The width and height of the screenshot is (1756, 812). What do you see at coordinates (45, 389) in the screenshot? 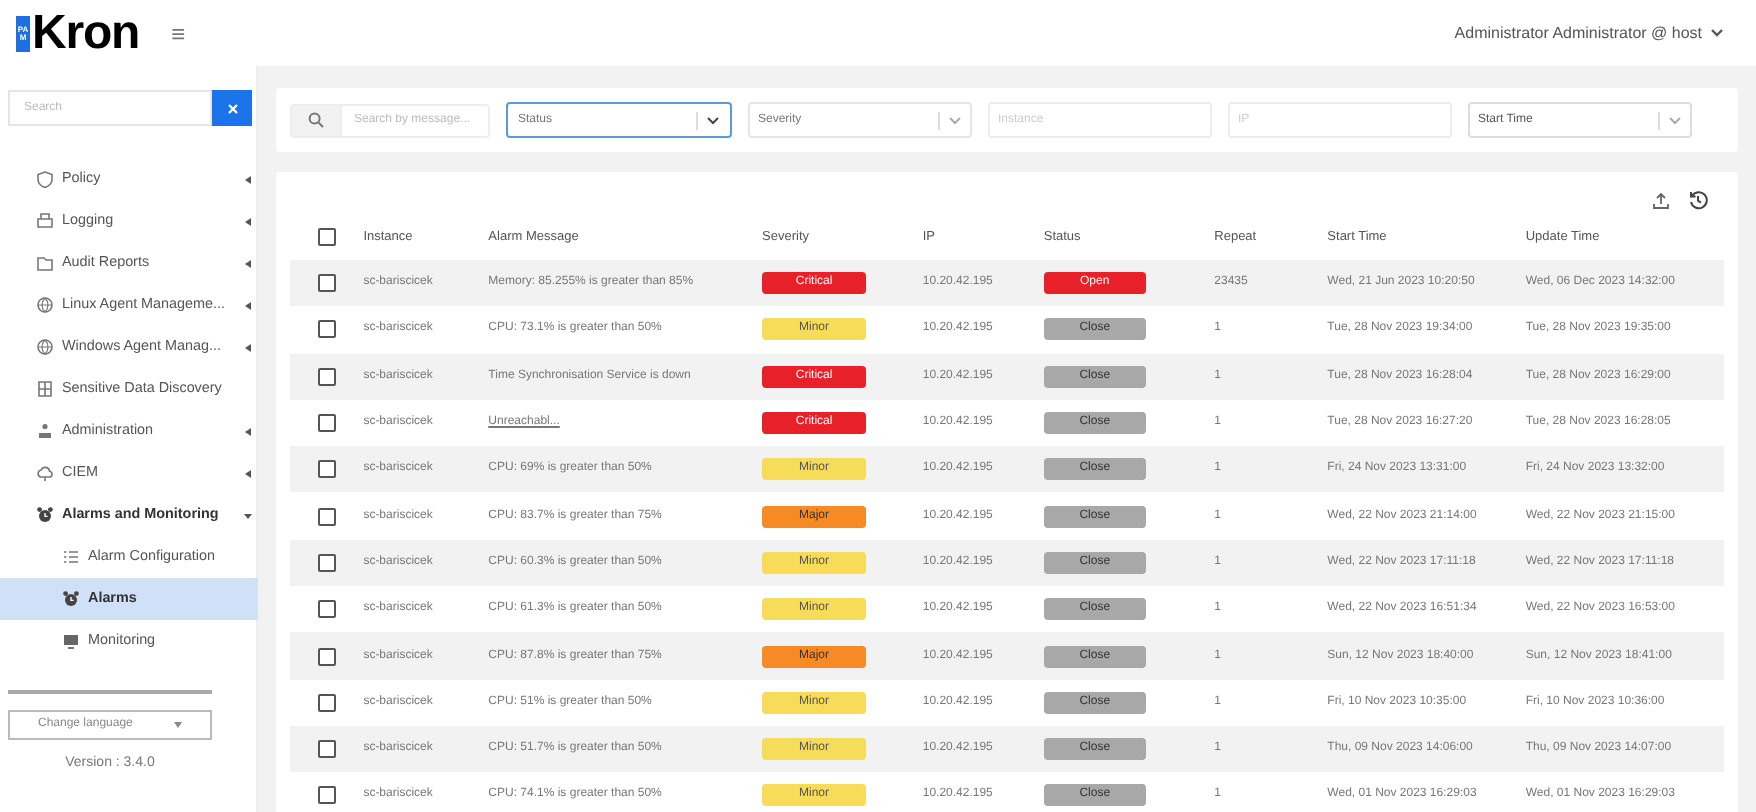
I see `grid-icon` at bounding box center [45, 389].